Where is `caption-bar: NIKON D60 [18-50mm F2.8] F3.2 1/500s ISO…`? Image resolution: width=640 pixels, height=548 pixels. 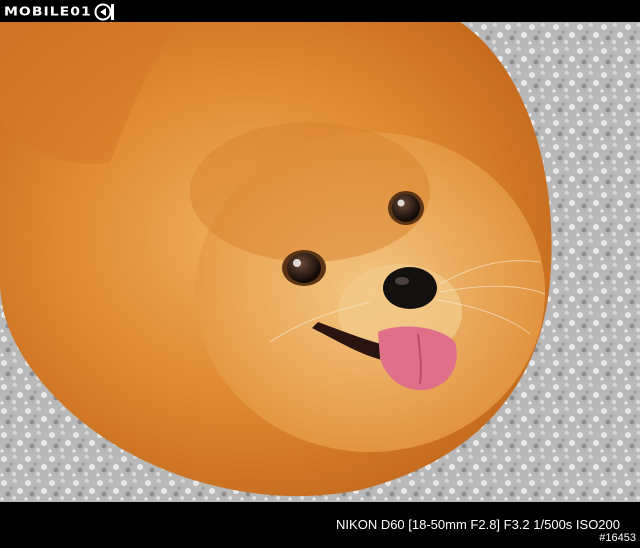
caption-bar: NIKON D60 [18-50mm F2.8] F3.2 1/500s ISO… is located at coordinates (320, 525).